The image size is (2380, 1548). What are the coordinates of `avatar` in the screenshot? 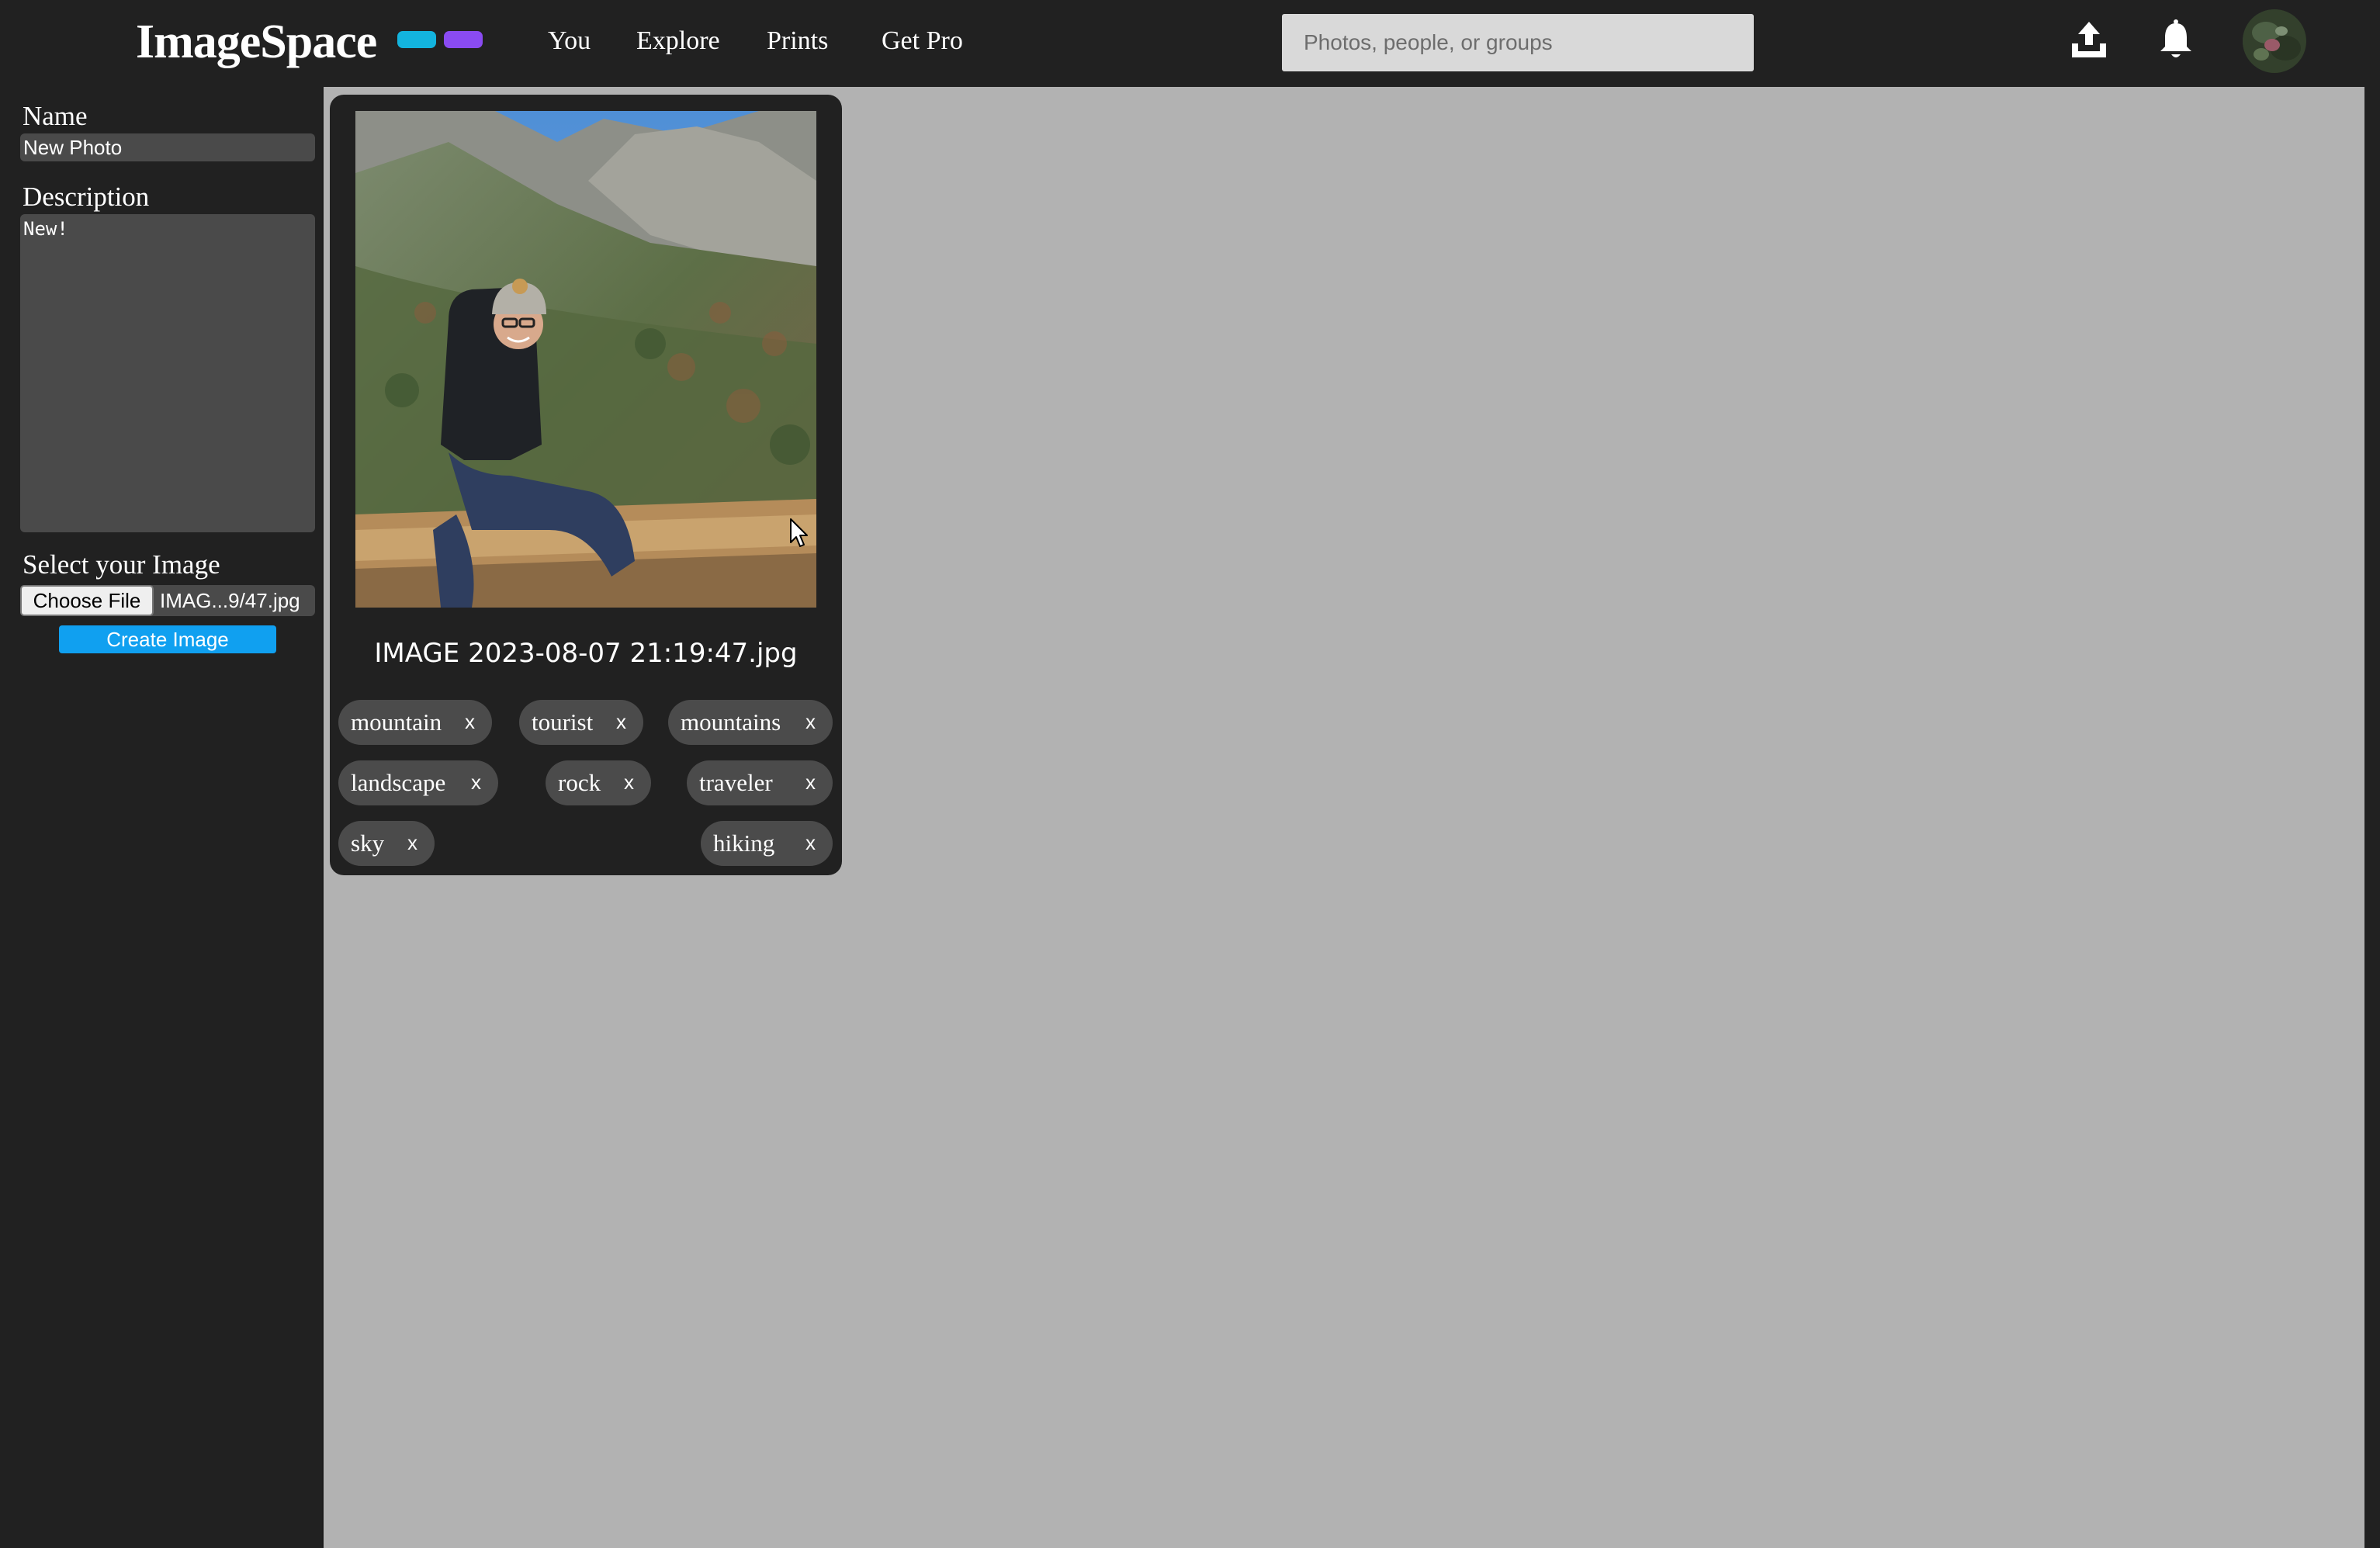 It's located at (2274, 41).